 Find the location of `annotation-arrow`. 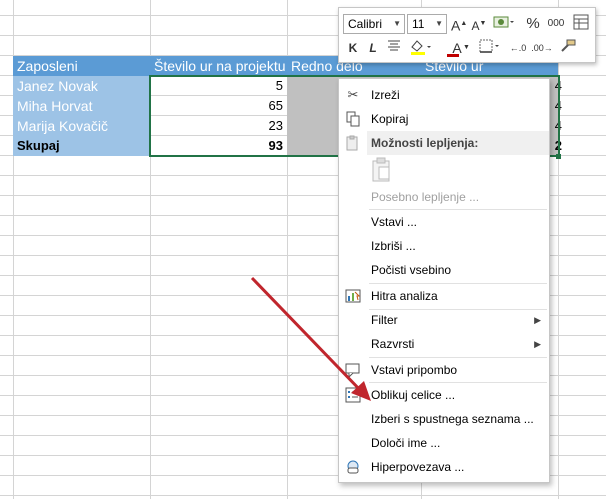

annotation-arrow is located at coordinates (310, 338).